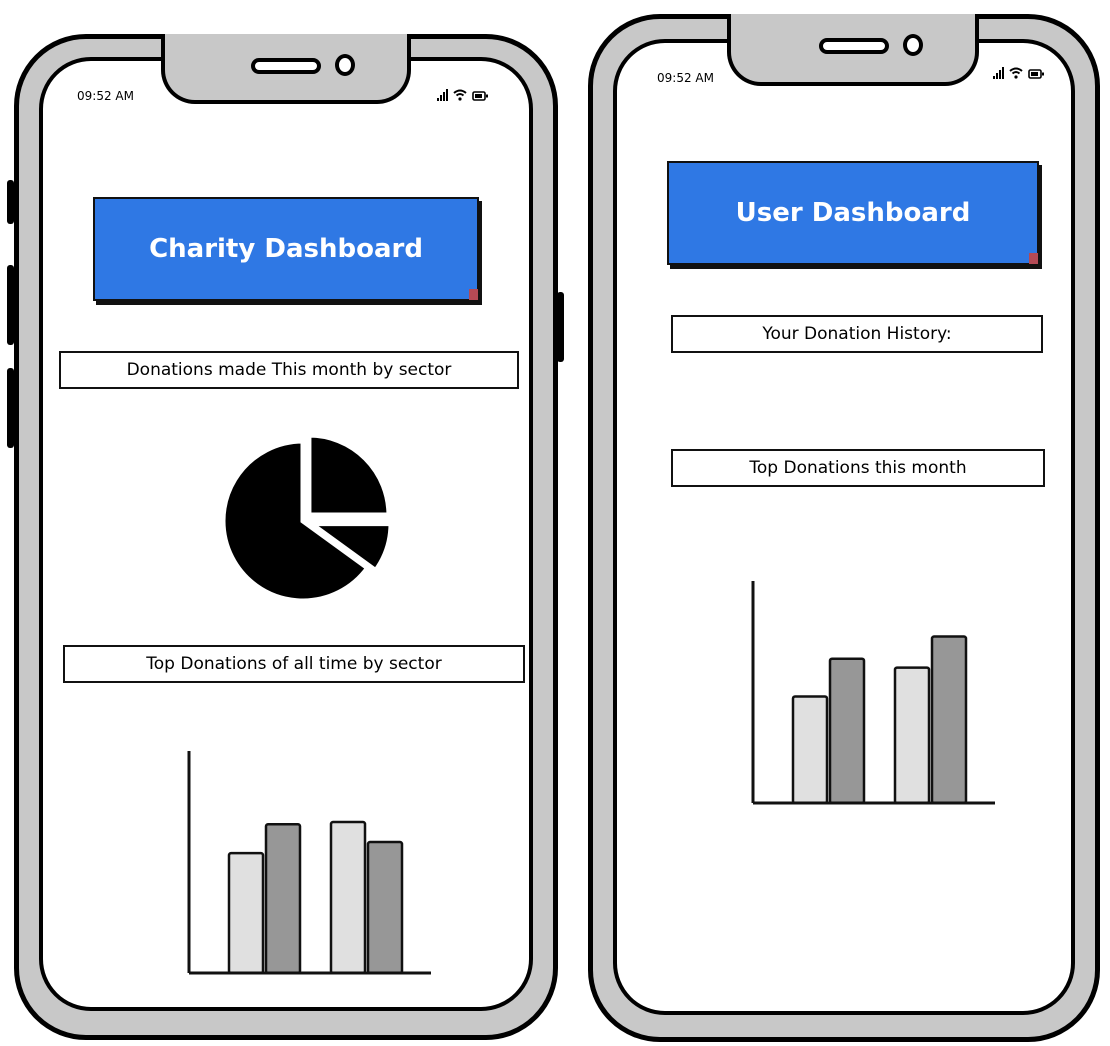 The image size is (1110, 1046). I want to click on alltime-sector-bar-chart, so click(309, 863).